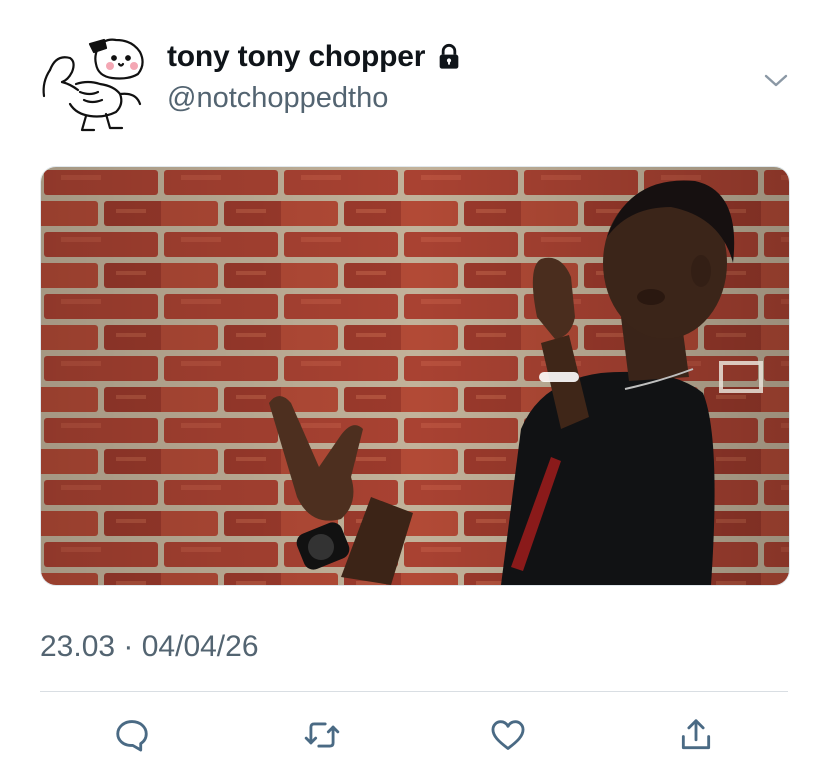 The width and height of the screenshot is (828, 781). I want to click on reply-button, so click(132, 735).